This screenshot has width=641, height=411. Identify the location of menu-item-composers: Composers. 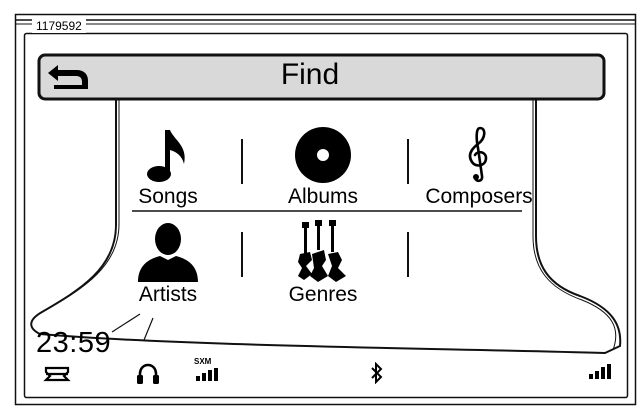
(479, 167).